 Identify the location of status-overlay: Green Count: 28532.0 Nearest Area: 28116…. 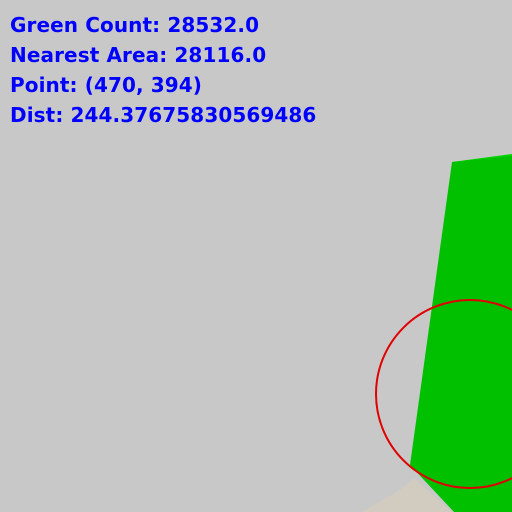
(163, 70).